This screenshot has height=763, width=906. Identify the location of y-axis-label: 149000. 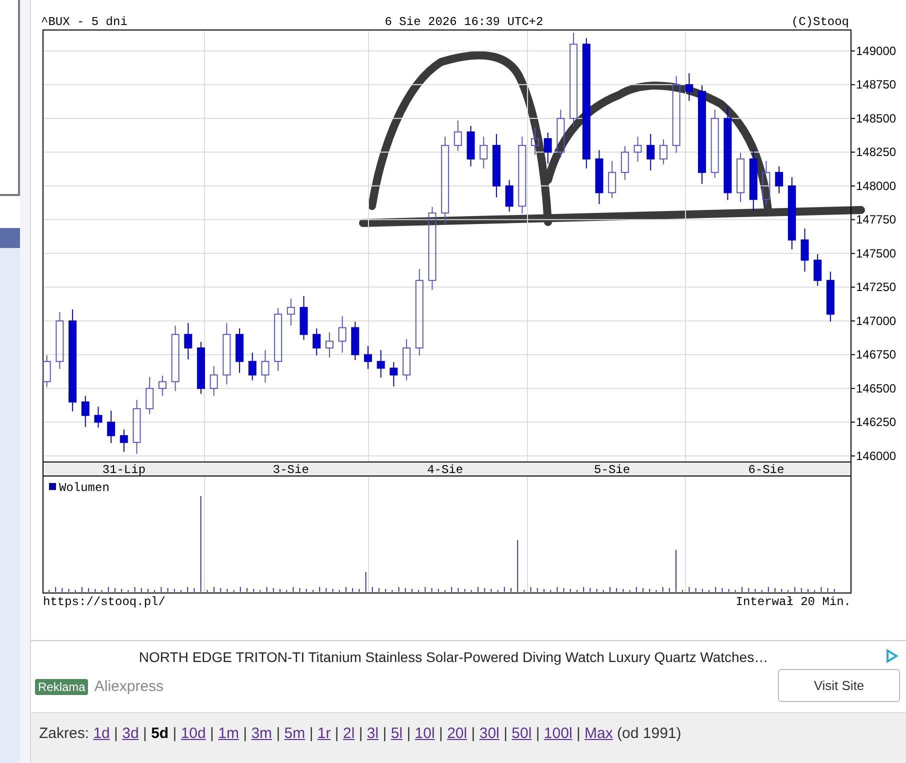
(876, 51).